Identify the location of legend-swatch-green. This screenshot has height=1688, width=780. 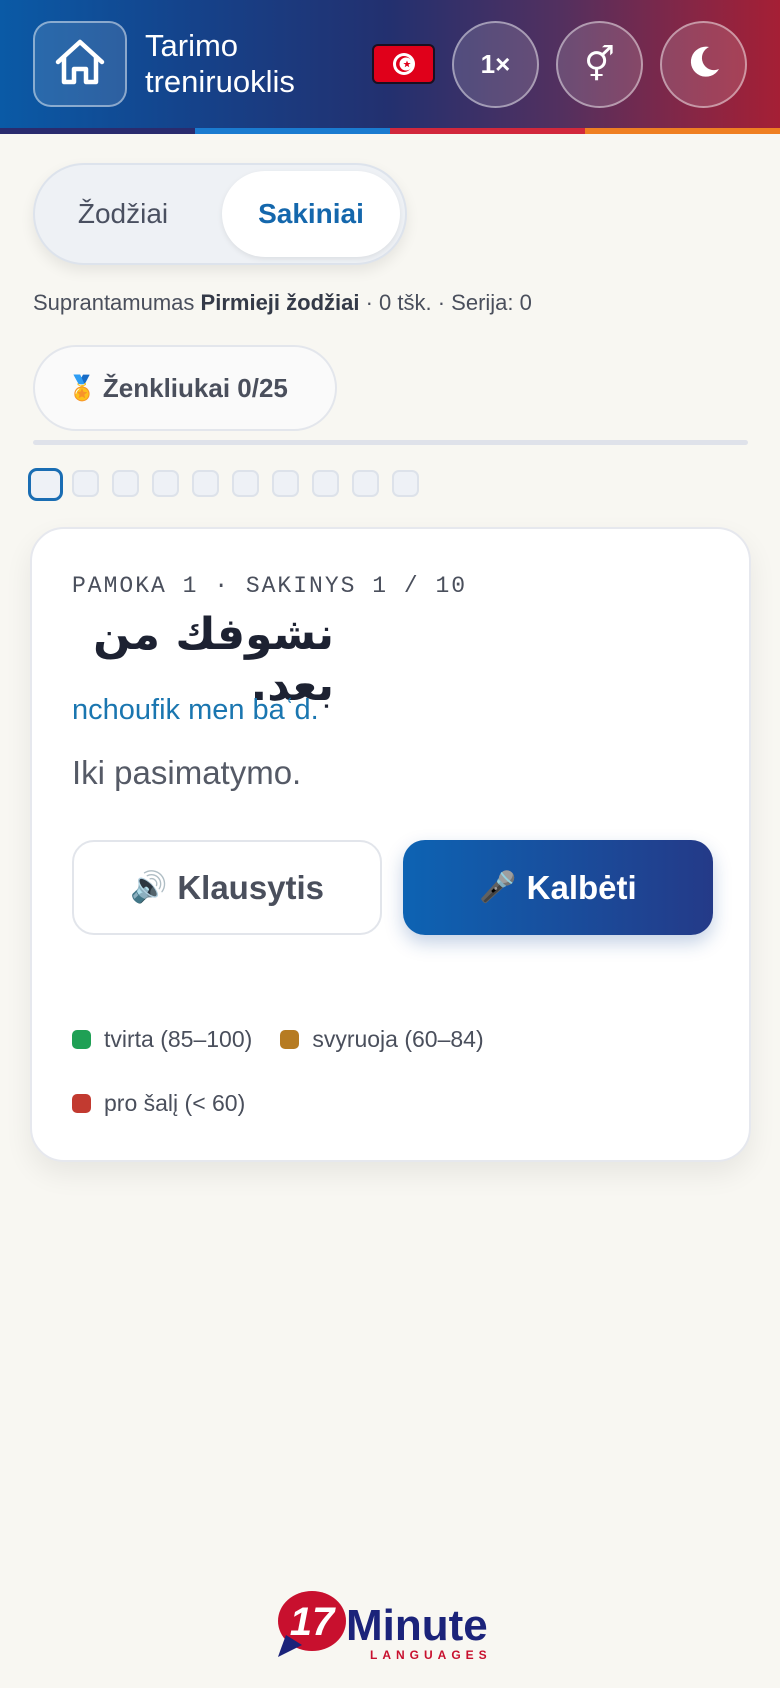
(81, 1039).